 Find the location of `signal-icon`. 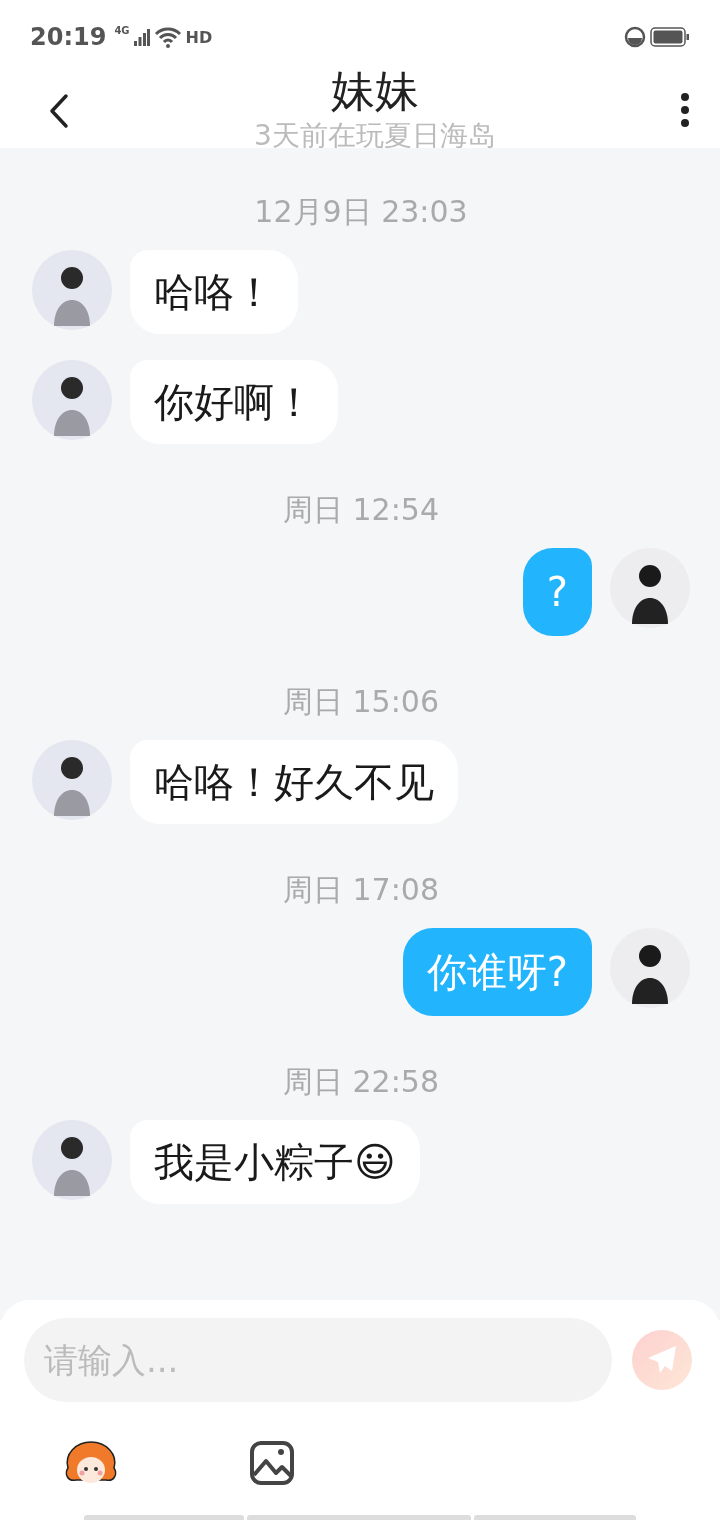

signal-icon is located at coordinates (141, 37).